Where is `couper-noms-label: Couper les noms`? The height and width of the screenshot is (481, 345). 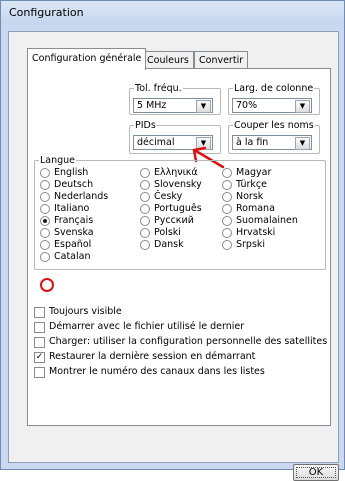
couper-noms-label: Couper les noms is located at coordinates (274, 125).